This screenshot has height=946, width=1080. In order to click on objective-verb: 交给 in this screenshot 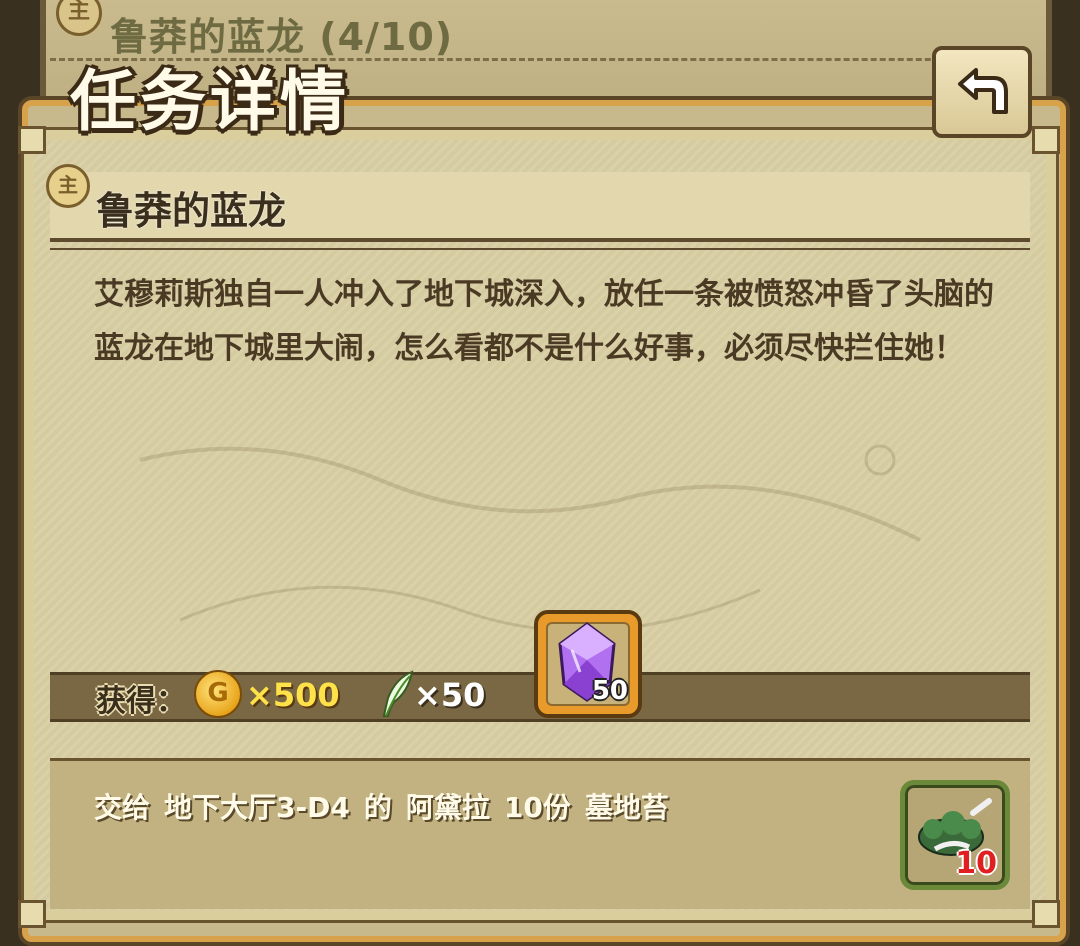, I will do `click(122, 807)`.